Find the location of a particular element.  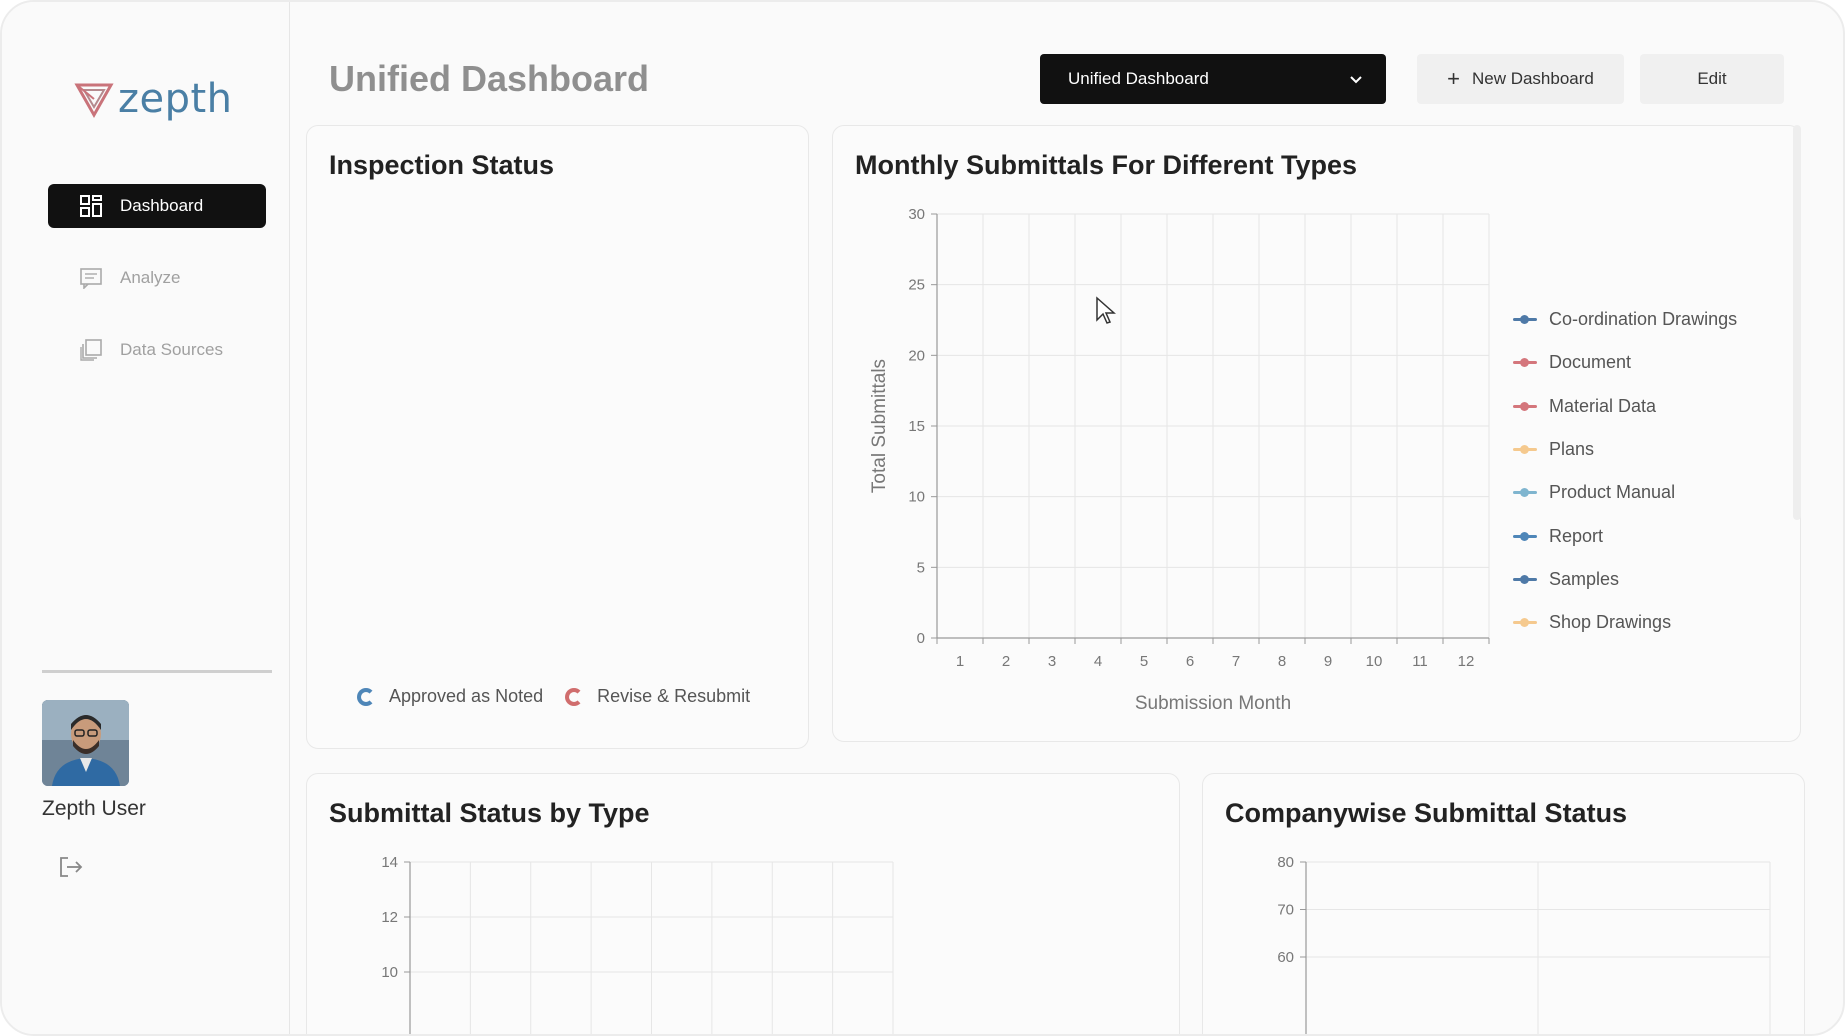

y-tick-label: 80 is located at coordinates (1285, 862).